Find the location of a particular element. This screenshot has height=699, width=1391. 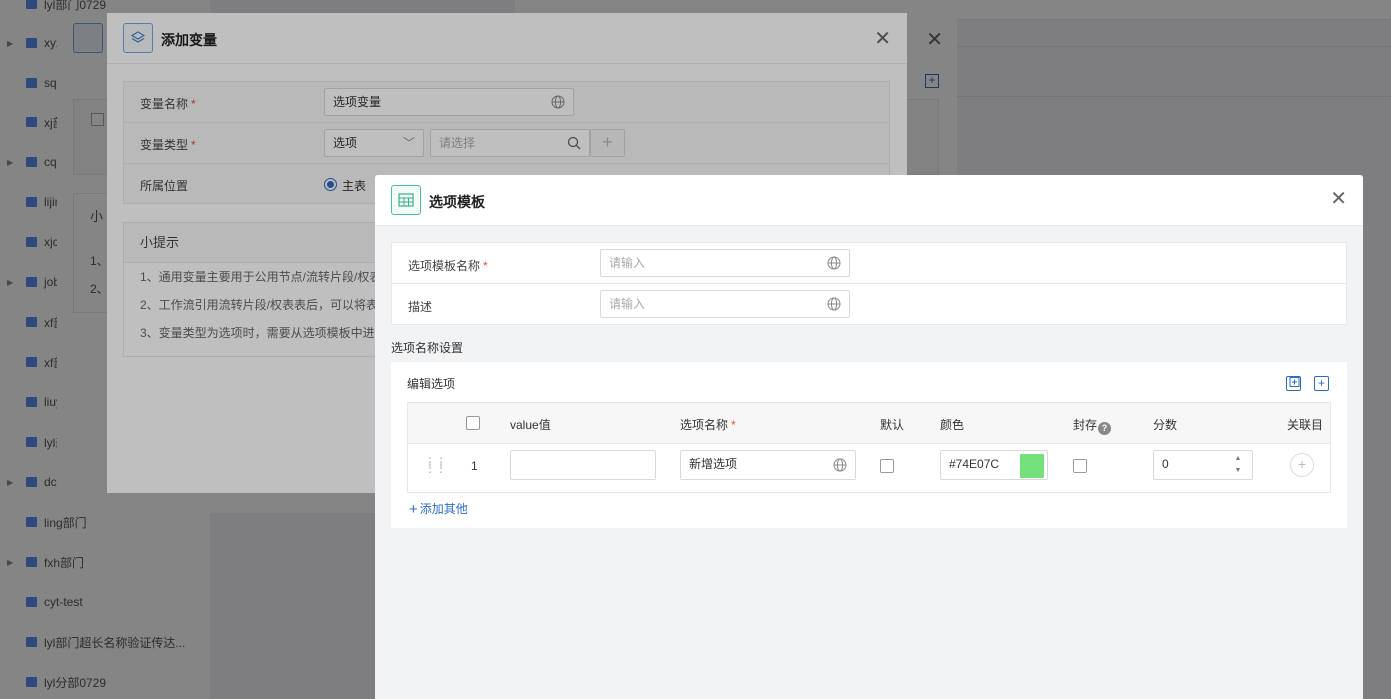

stepper-icon: ▲ ▼ is located at coordinates (1238, 465).